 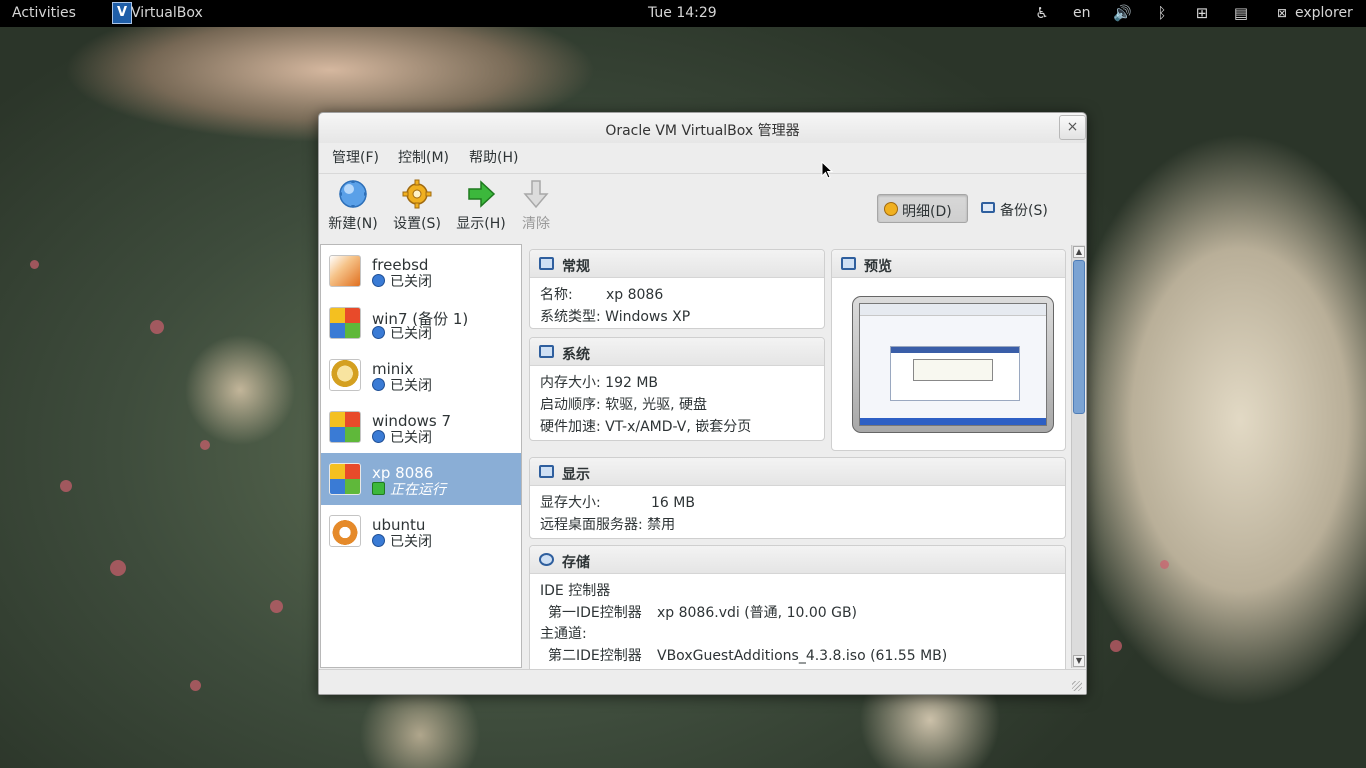 What do you see at coordinates (595, 613) in the screenshot?
I see `primary-ide-label: 第一IDE控制器` at bounding box center [595, 613].